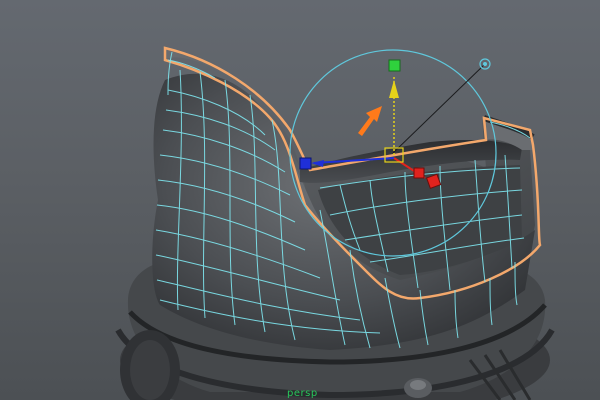 The image size is (600, 400). I want to click on y-axis-arrow, so click(394, 89).